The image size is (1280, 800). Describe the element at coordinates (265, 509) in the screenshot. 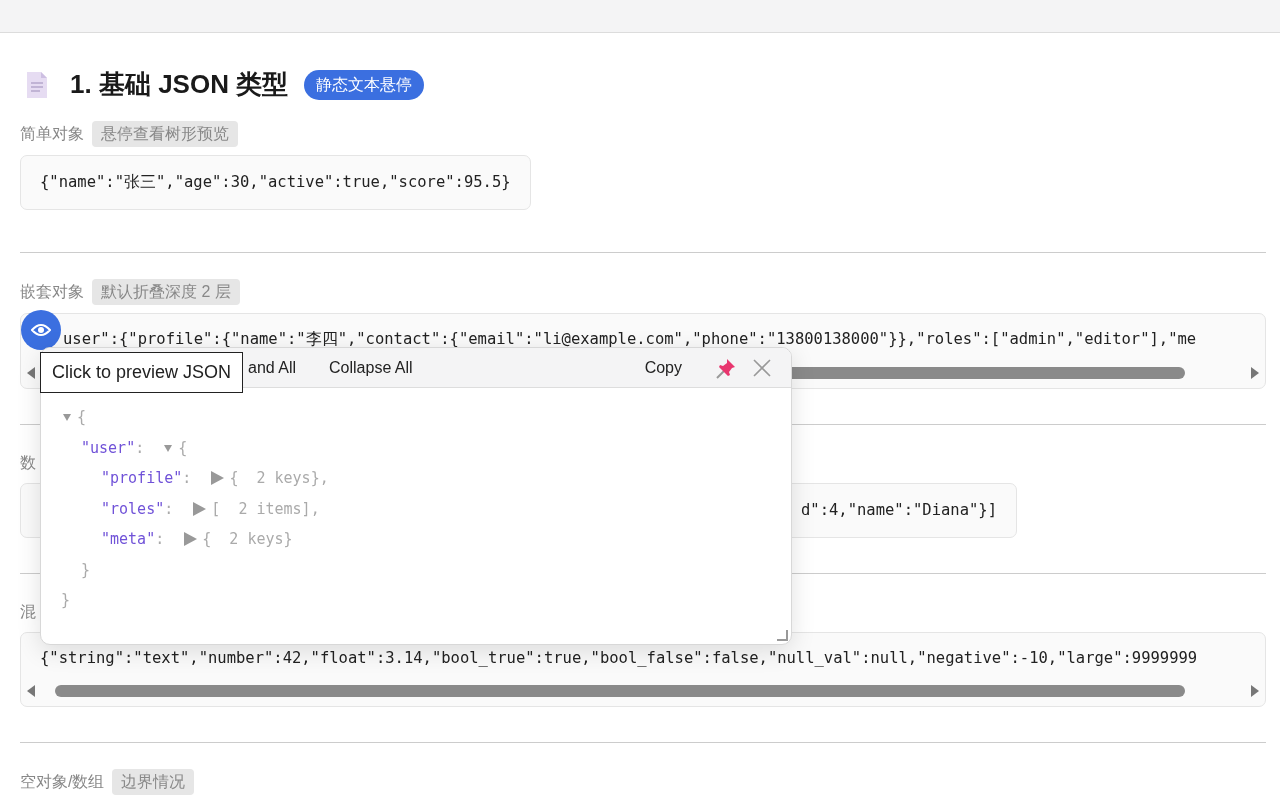

I see `json-summary: [ 2 items],` at that location.